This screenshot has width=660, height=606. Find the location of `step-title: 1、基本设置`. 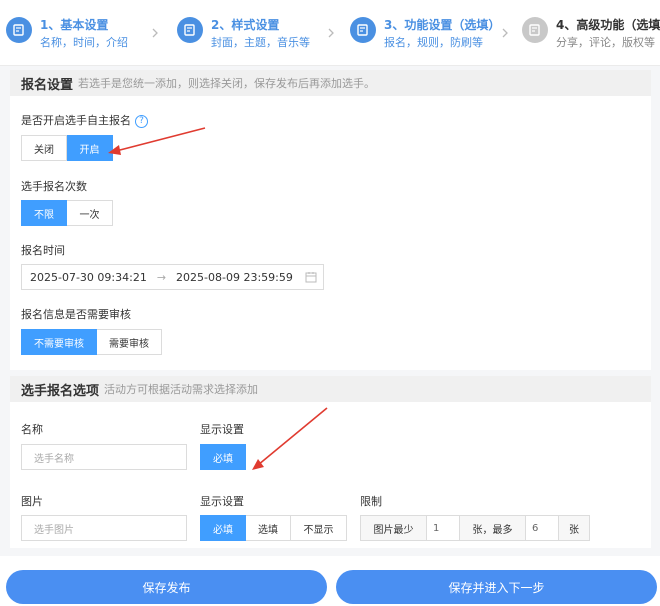

step-title: 1、基本设置 is located at coordinates (74, 25).